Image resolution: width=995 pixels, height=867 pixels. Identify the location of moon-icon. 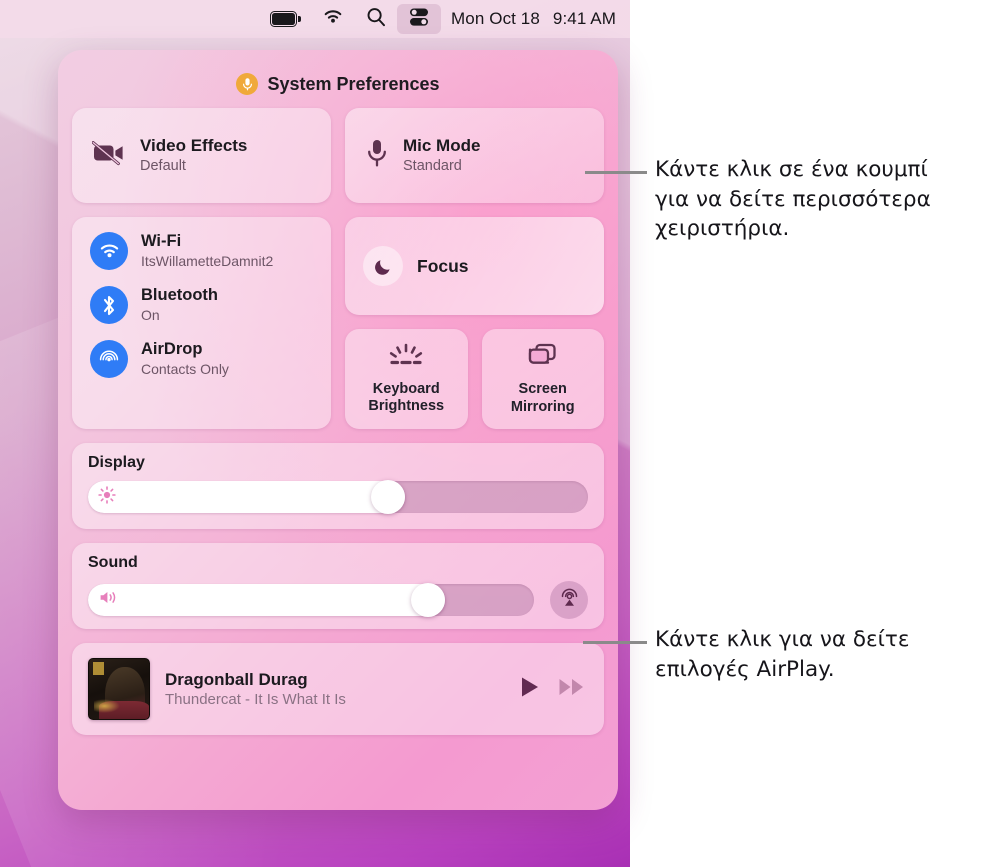
(383, 266).